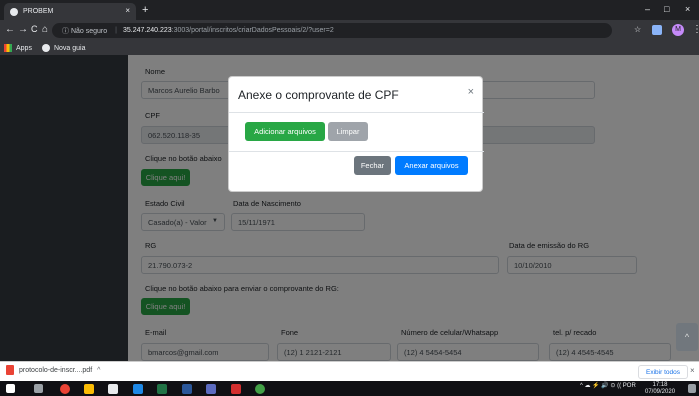  What do you see at coordinates (24, 48) in the screenshot?
I see `bookmark-label: Apps` at bounding box center [24, 48].